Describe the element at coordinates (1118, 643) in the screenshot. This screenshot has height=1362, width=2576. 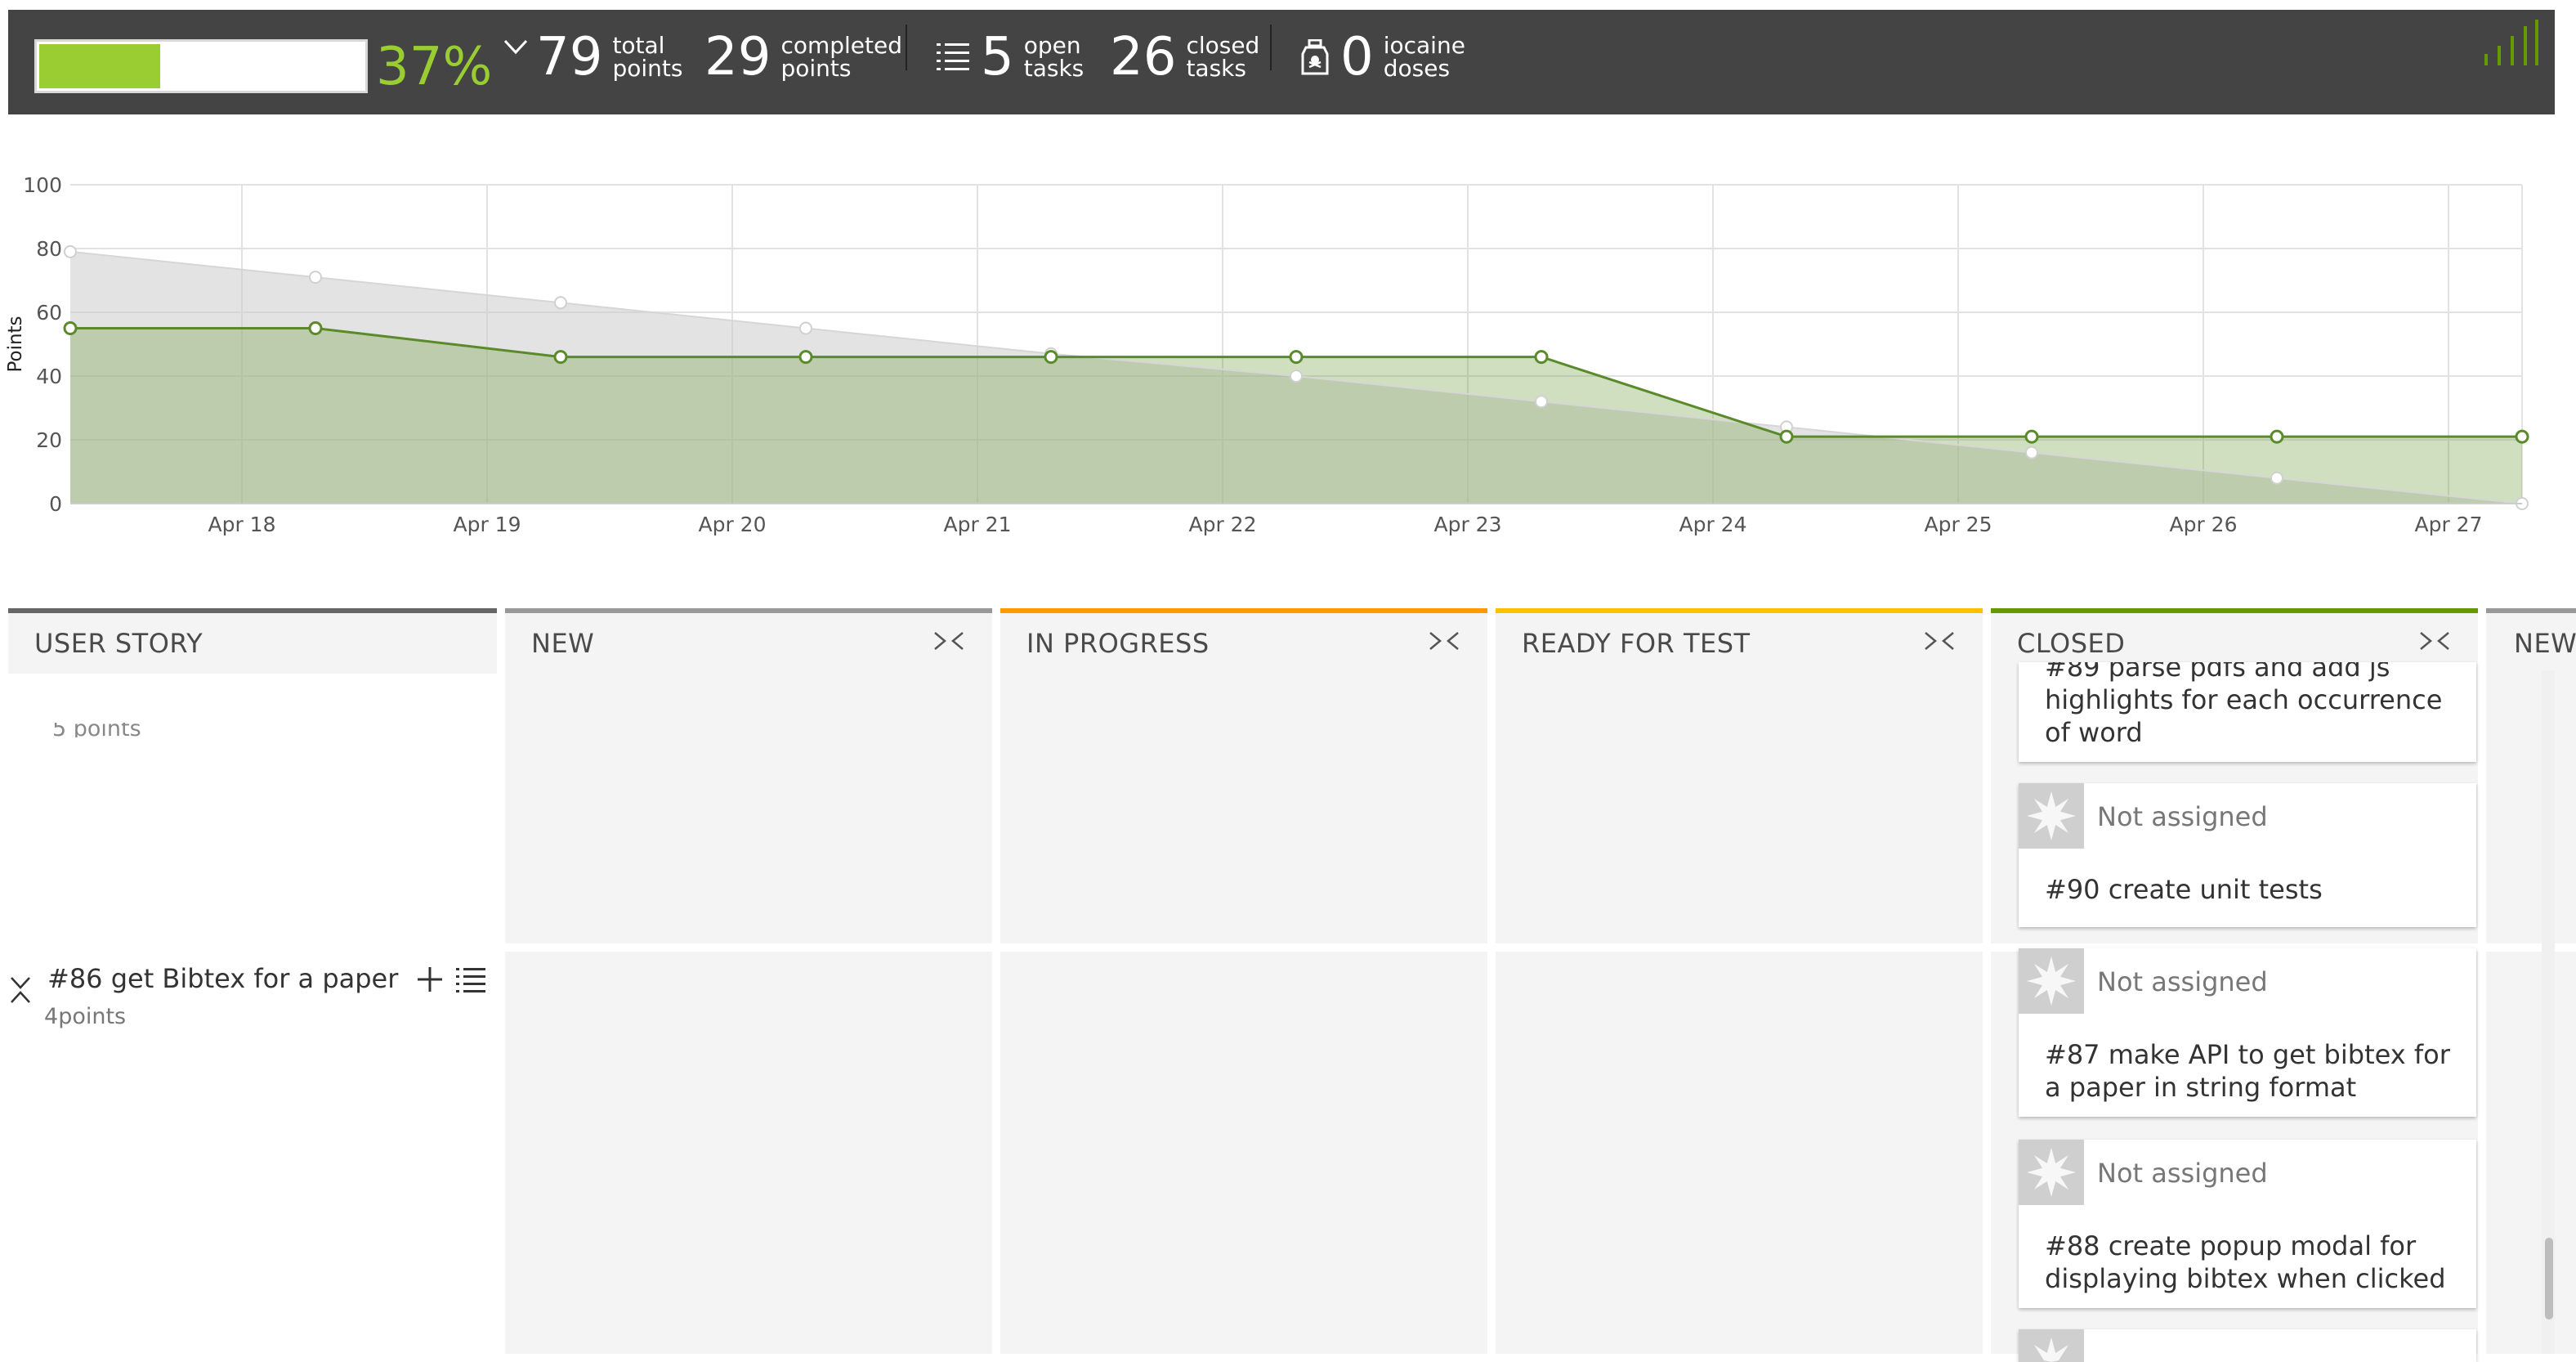
I see `column-name: IN PROGRESS` at that location.